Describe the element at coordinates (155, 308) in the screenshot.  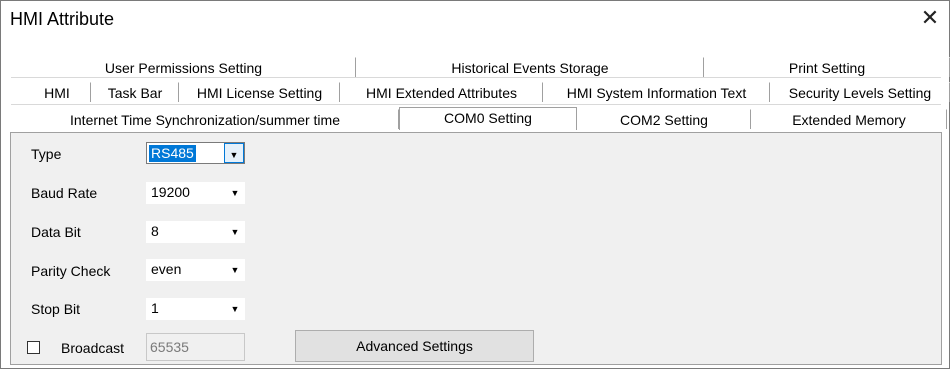
I see `stop-bit-value: 1` at that location.